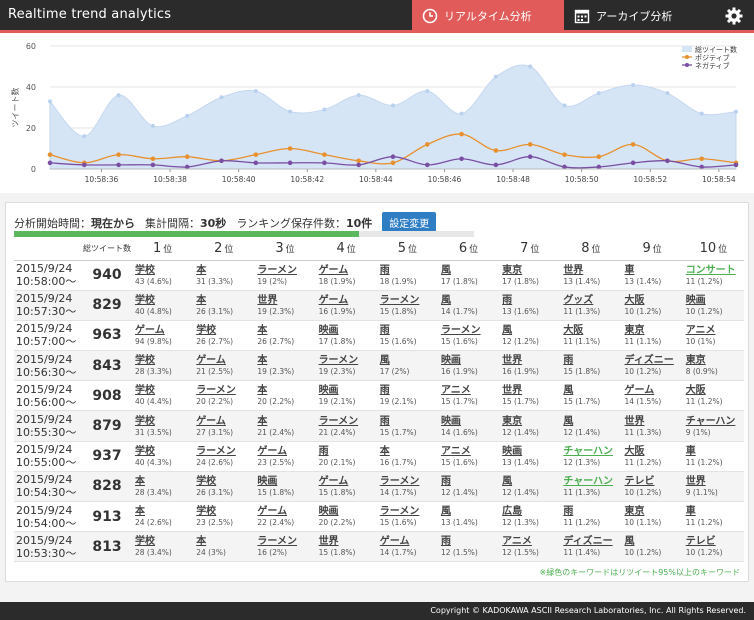  I want to click on keyword-link: グッズ, so click(592, 300).